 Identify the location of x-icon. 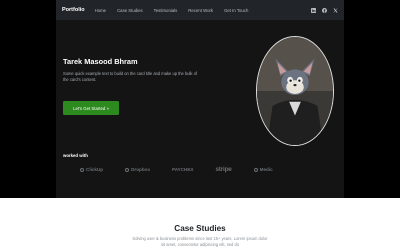
(335, 10).